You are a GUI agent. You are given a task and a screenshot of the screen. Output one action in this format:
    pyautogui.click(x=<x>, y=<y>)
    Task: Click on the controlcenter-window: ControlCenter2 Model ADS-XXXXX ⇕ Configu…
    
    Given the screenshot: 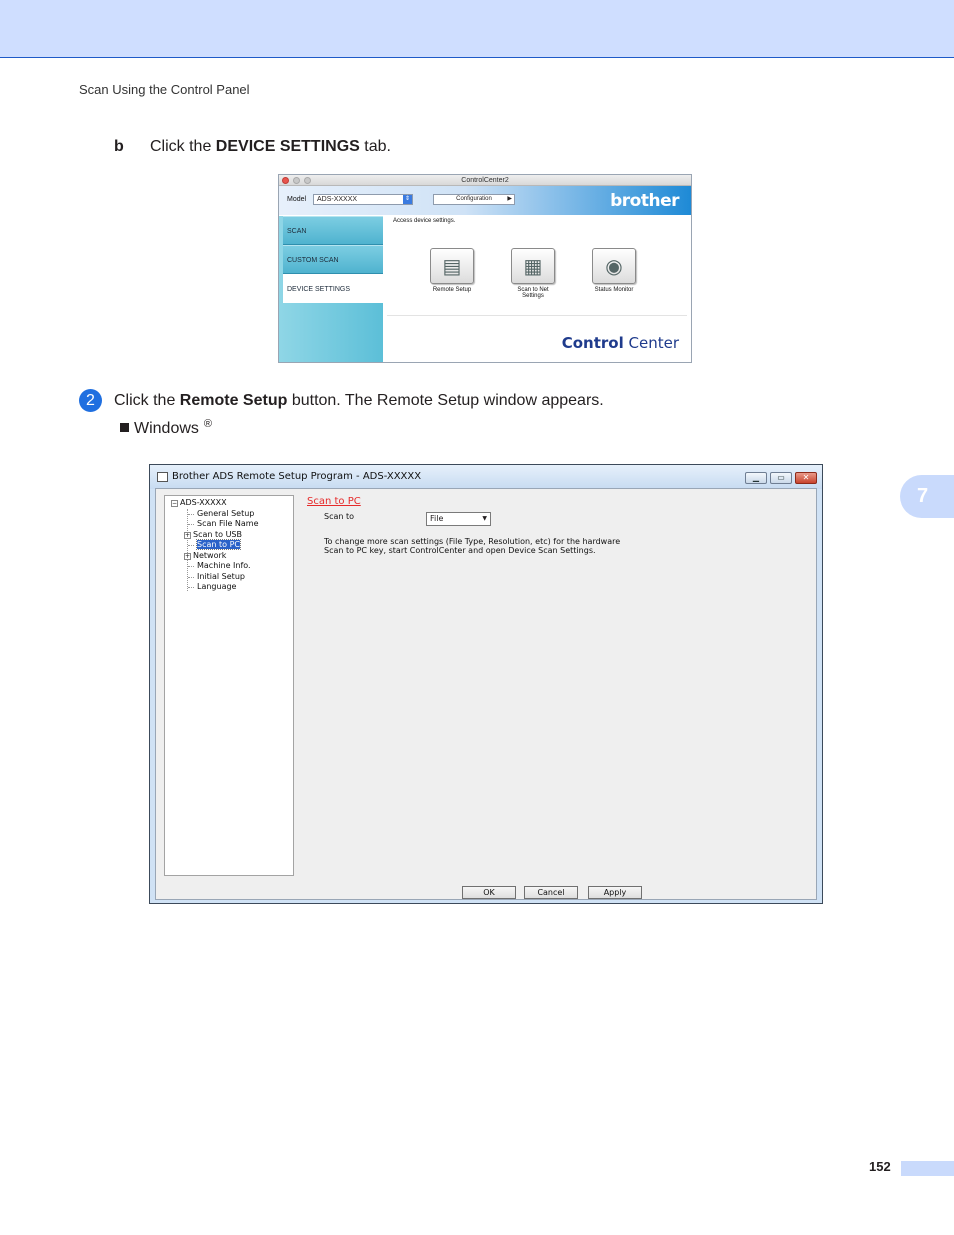 What is the action you would take?
    pyautogui.click(x=485, y=268)
    